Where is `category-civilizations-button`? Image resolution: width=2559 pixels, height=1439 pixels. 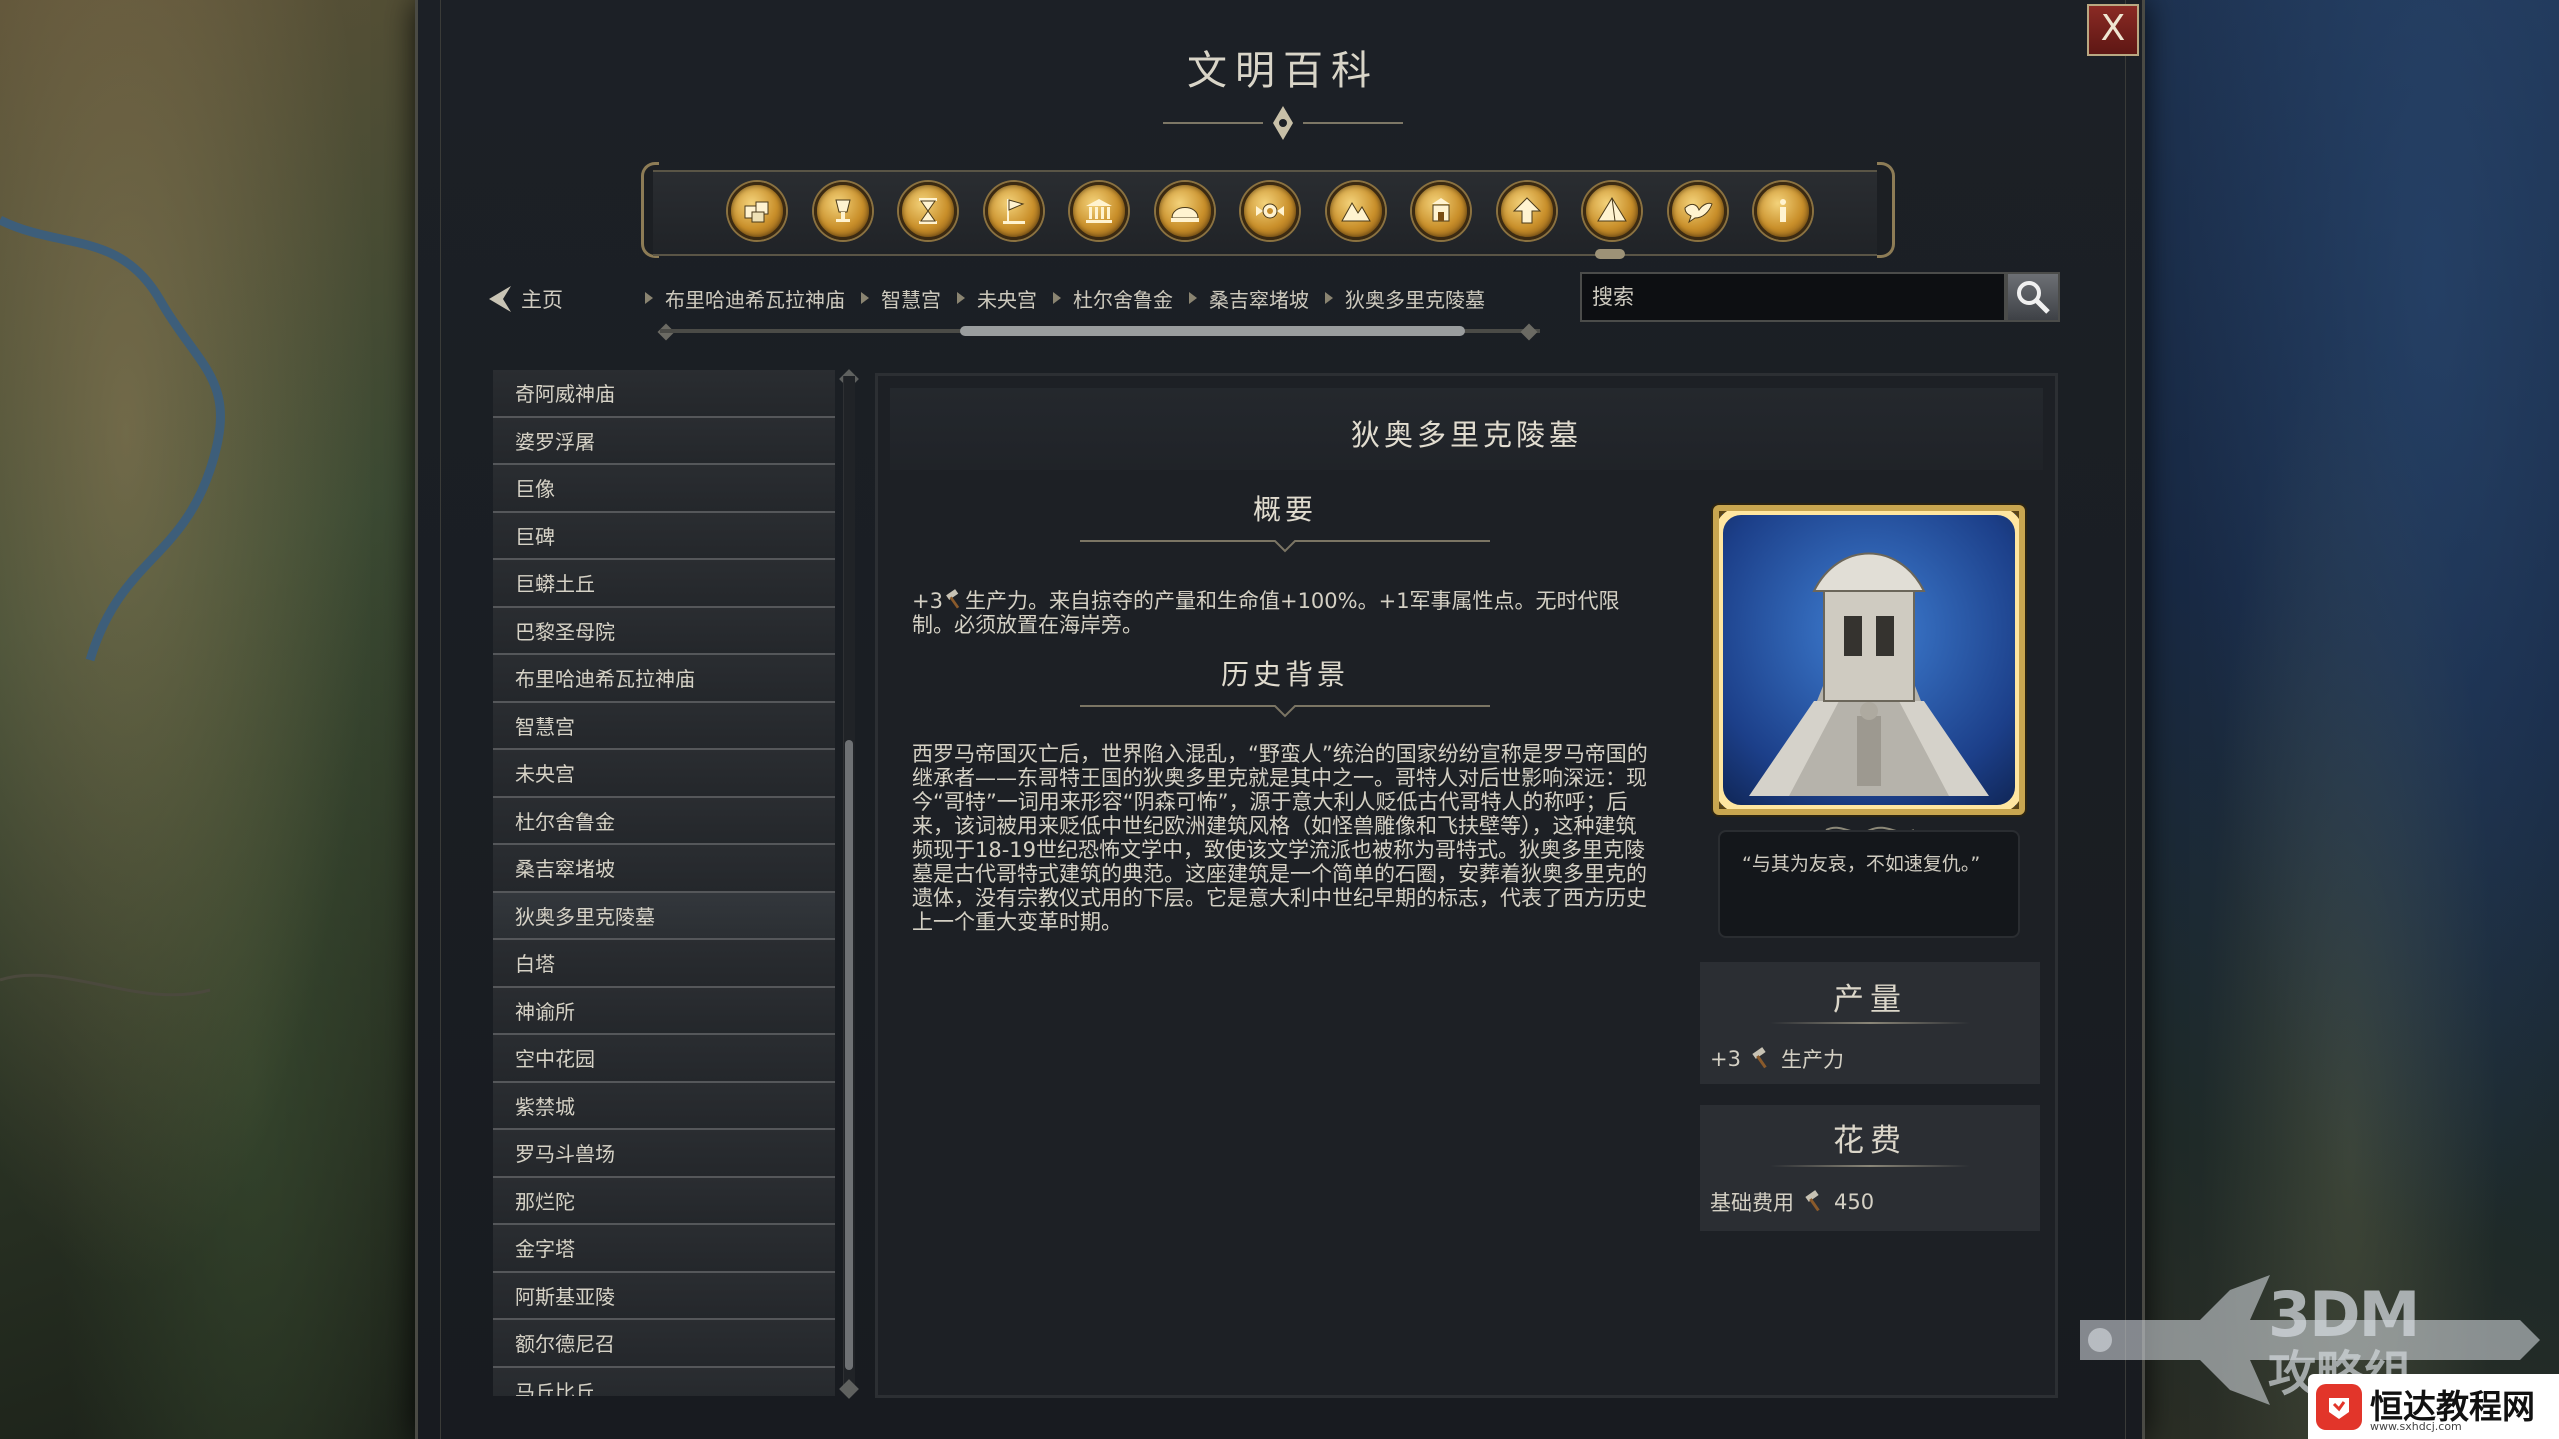 category-civilizations-button is located at coordinates (1014, 211).